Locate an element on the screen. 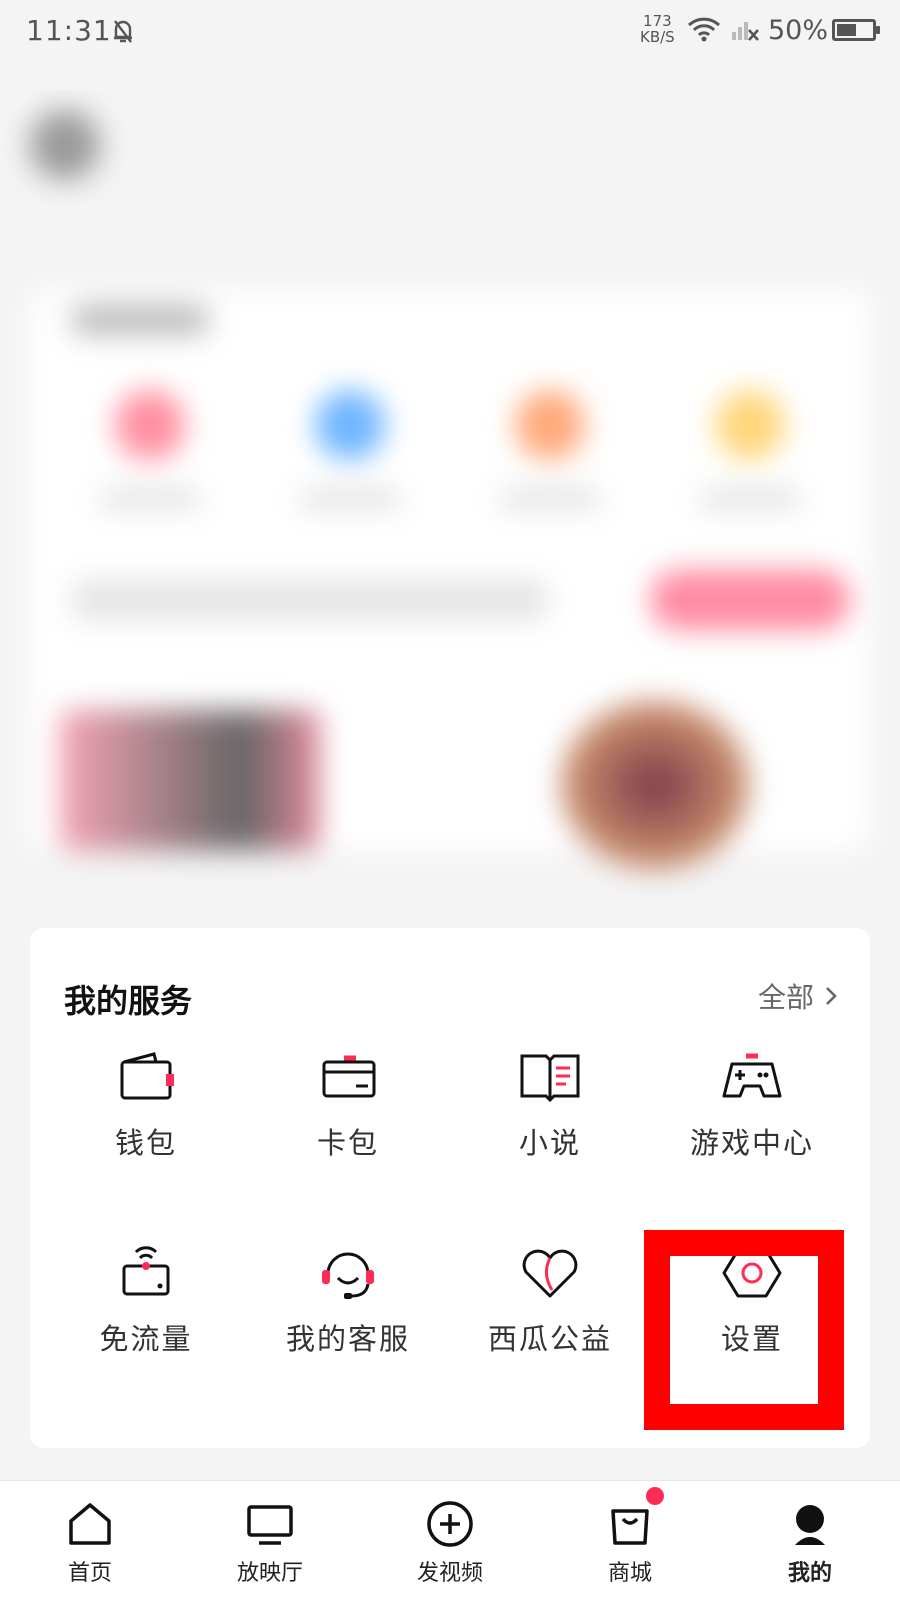  gamepad-icon is located at coordinates (752, 1075).